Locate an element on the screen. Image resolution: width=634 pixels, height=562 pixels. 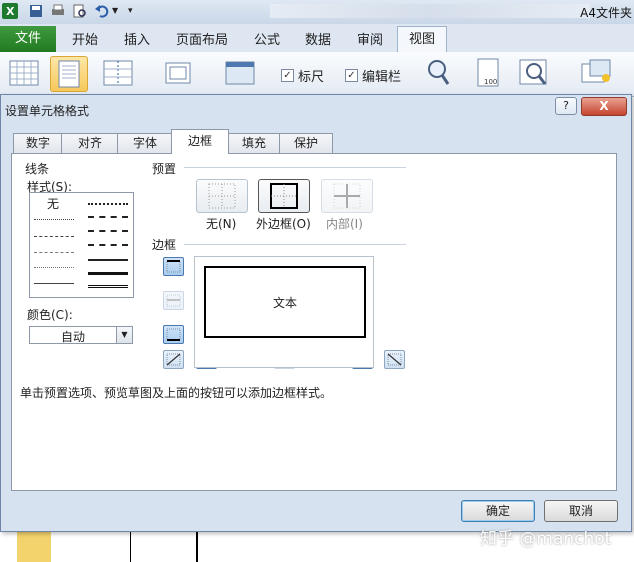
excel-logo-icon: X is located at coordinates (10, 11).